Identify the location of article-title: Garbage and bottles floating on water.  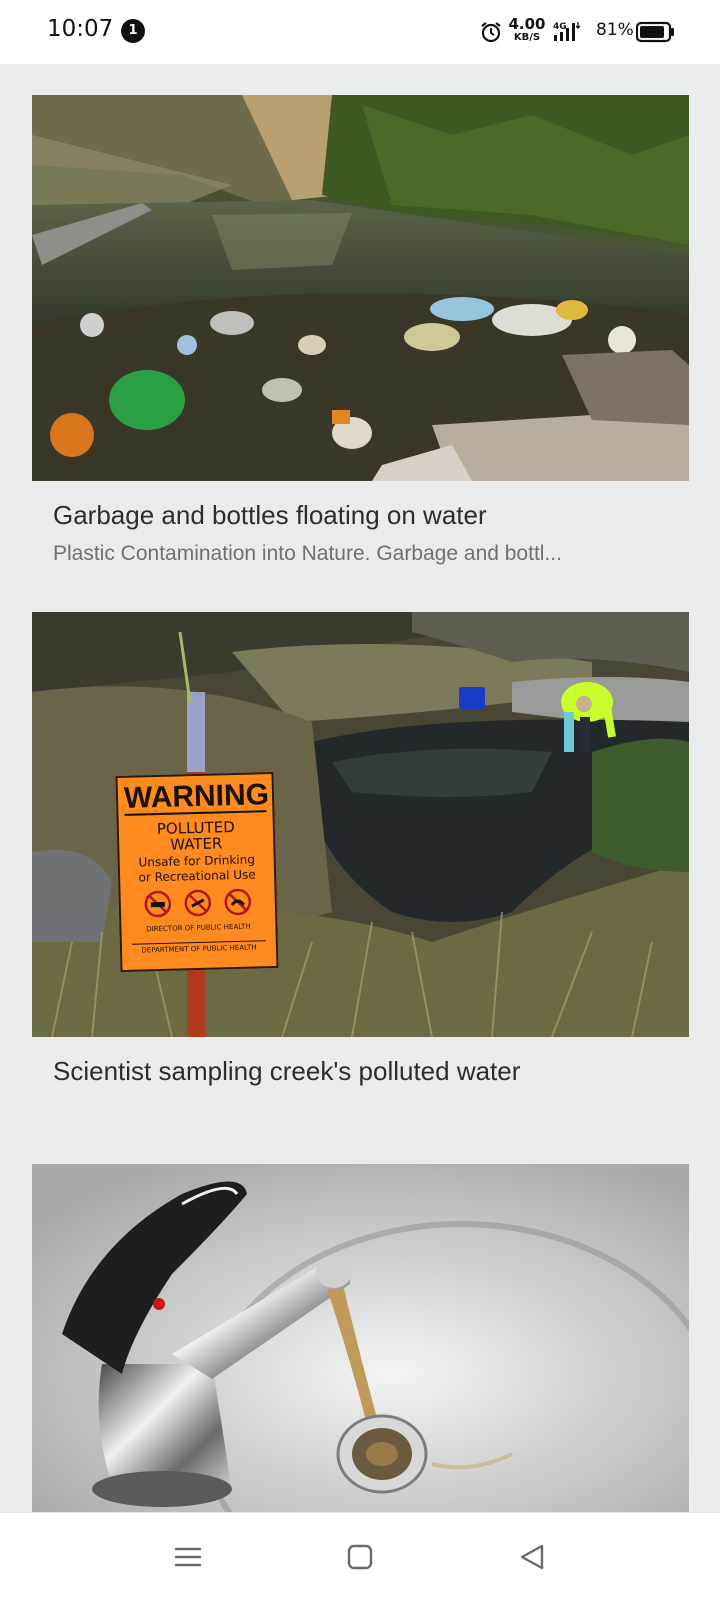
(270, 515).